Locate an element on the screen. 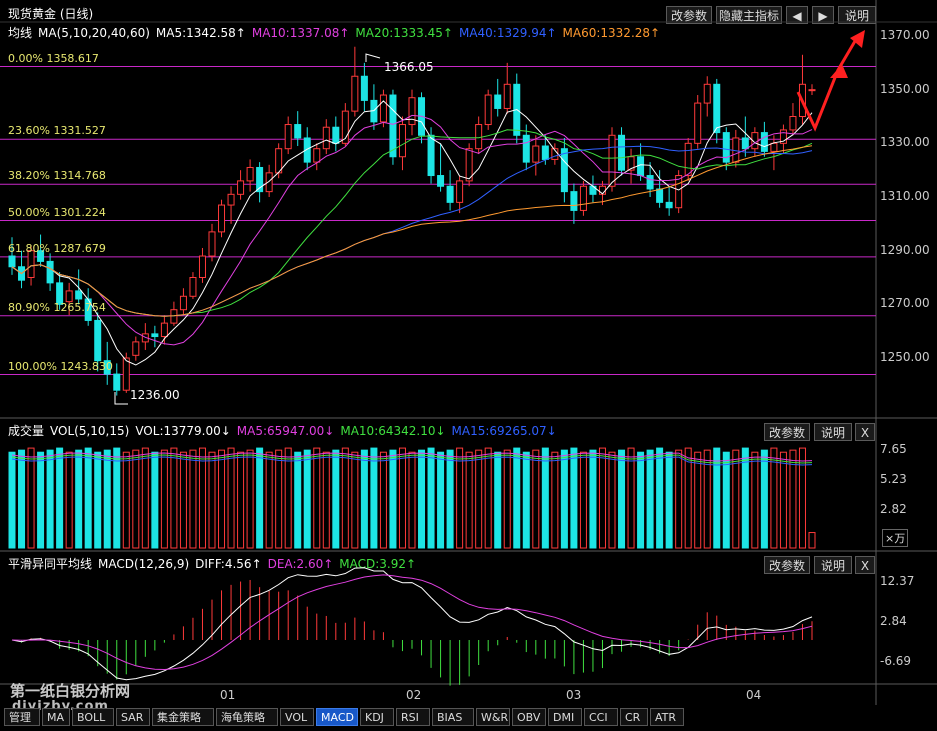 The width and height of the screenshot is (937, 731). x-axis-label-02: 02 is located at coordinates (414, 695).